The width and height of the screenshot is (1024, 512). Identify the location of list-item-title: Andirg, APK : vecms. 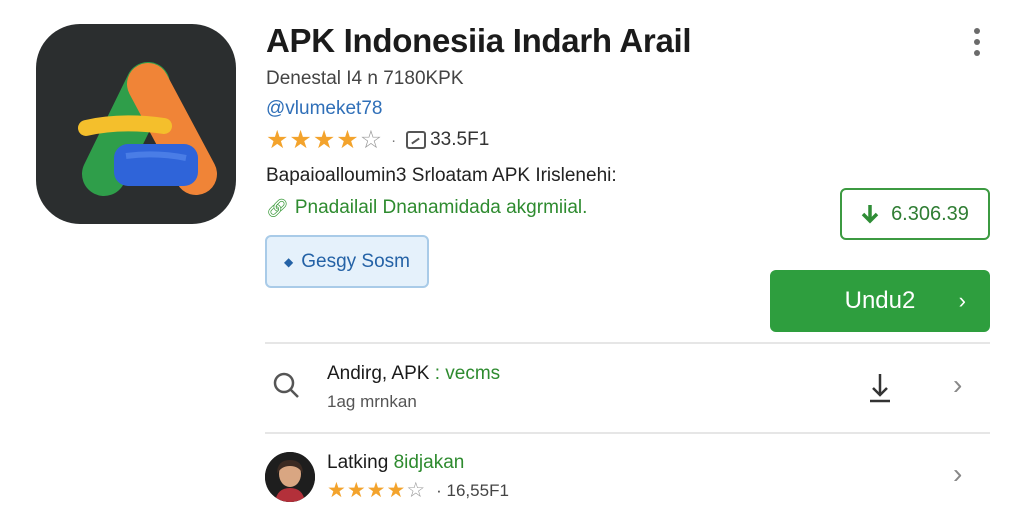
(413, 374).